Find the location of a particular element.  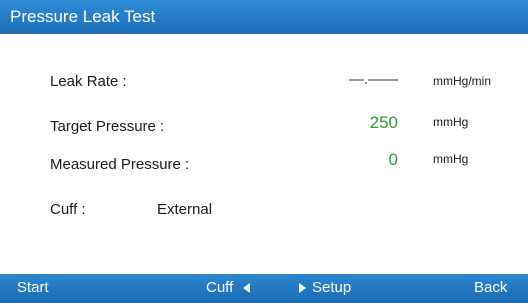

title-bar: Pressure Leak Test is located at coordinates (264, 17).